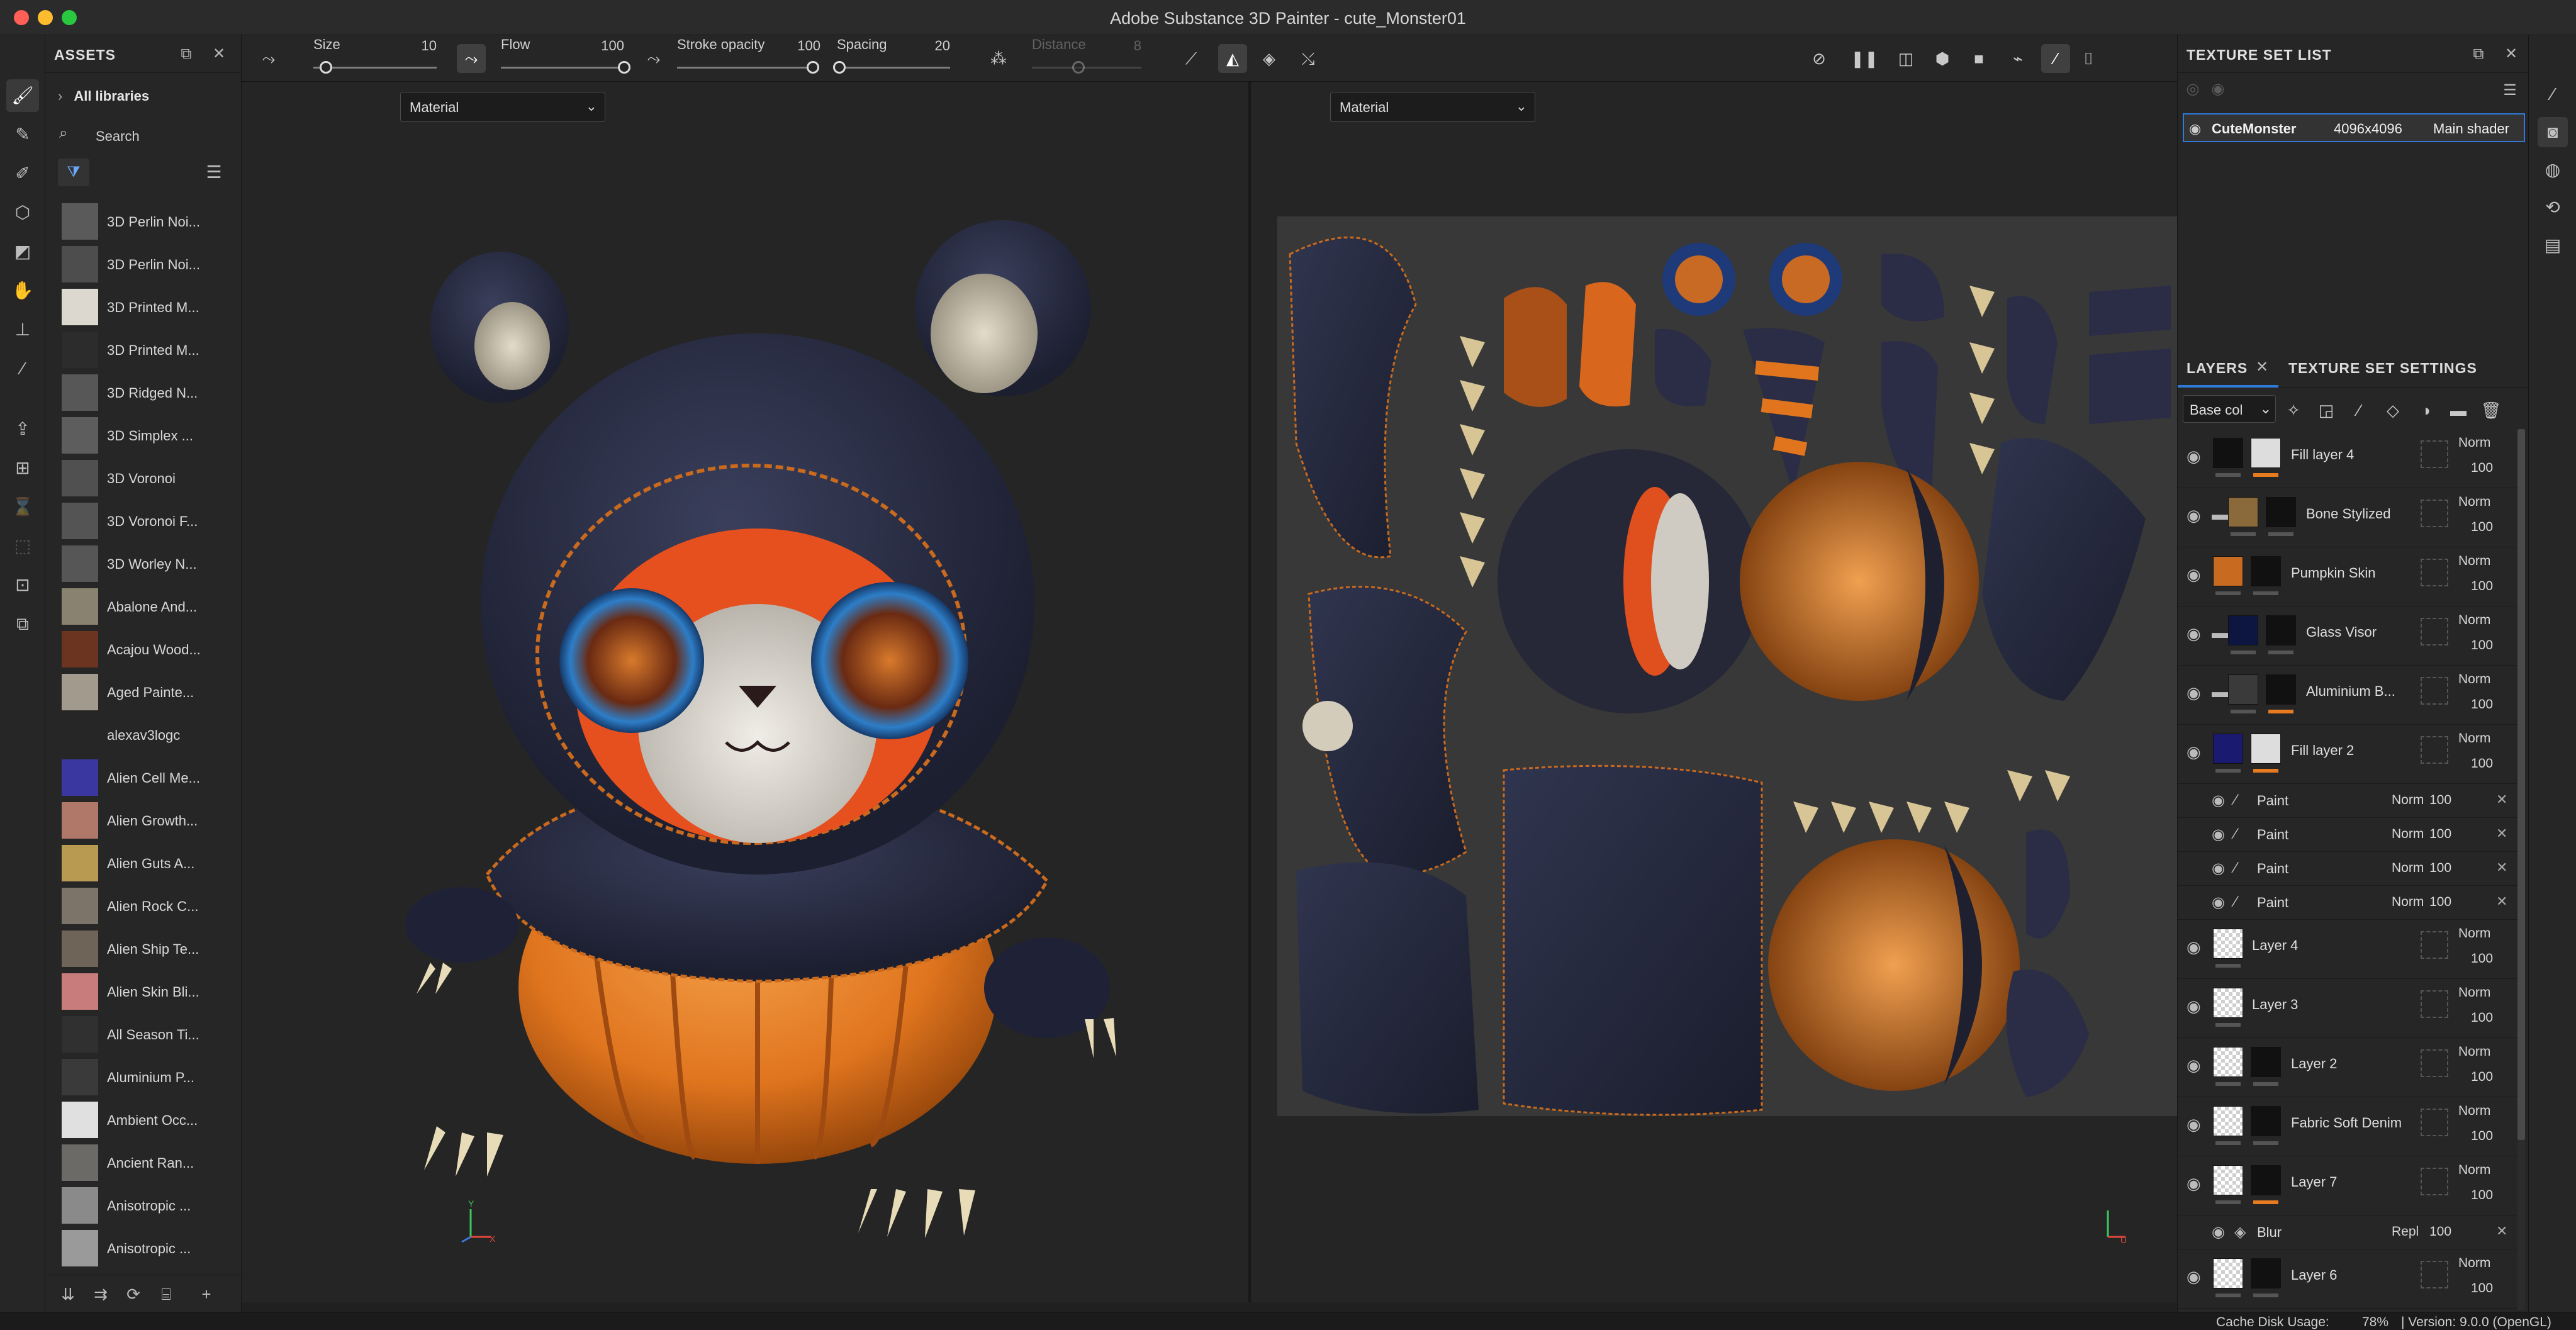 Image resolution: width=2576 pixels, height=1330 pixels. I want to click on flow-value: 100, so click(605, 46).